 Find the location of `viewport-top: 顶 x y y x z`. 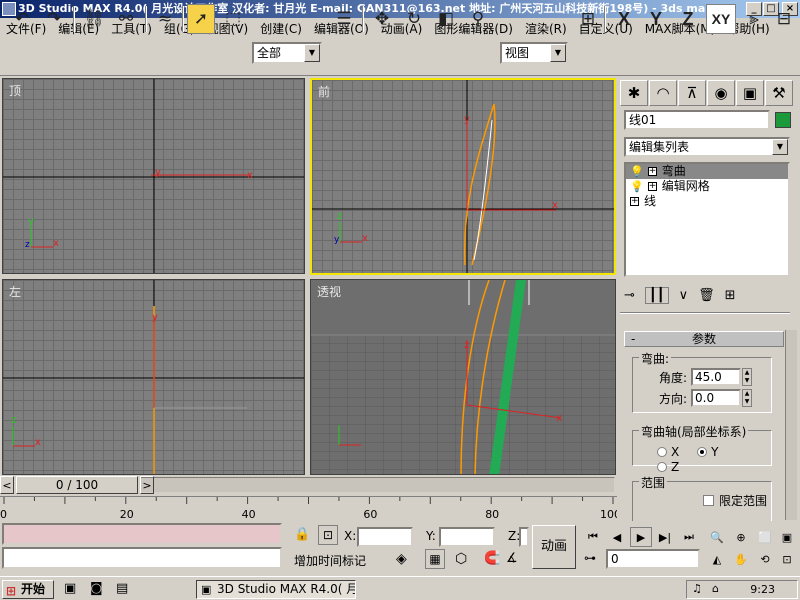

viewport-top: 顶 x y y x z is located at coordinates (153, 176).